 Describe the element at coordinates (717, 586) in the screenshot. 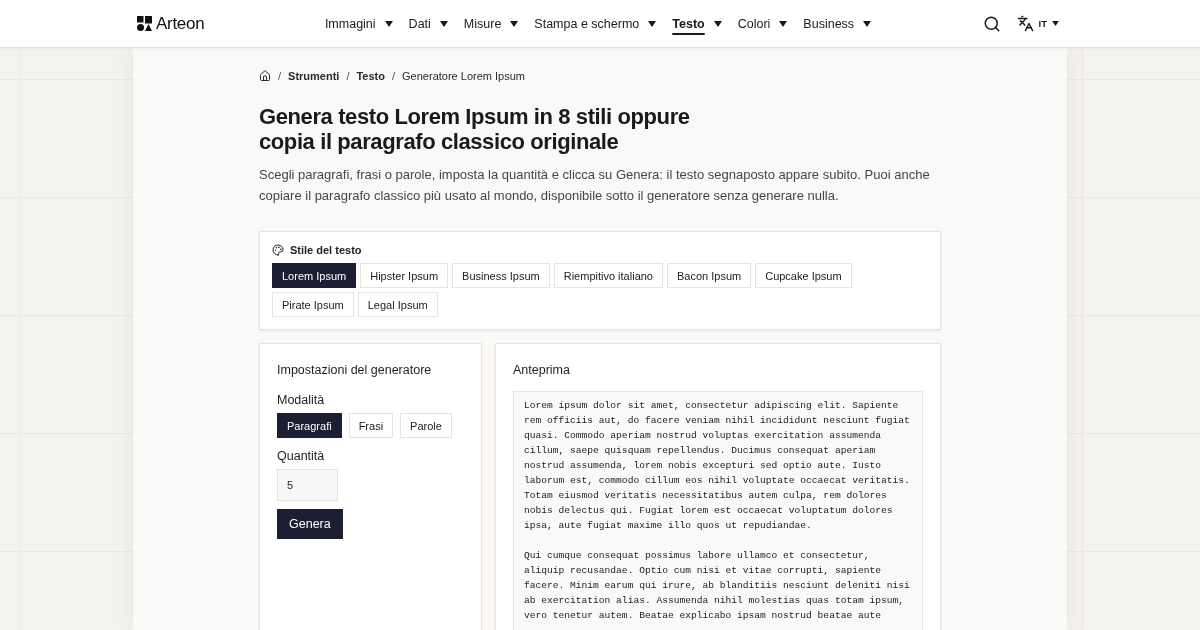

I see `preview-paragraph: Qui cumque consequat possimus labore ullamco et consectetur, aliquip recusandae. Optio cum nisi et vitae corrupti, sapiente facere. Minim earum qui irure, ab blanditiis nesciunt deleniti nisi ab exercitation alias. Assumenda nihil molestias quas totam ipsum, vero tenetur autem. Beatae explicabo ipsam nostrud beatae aute` at that location.